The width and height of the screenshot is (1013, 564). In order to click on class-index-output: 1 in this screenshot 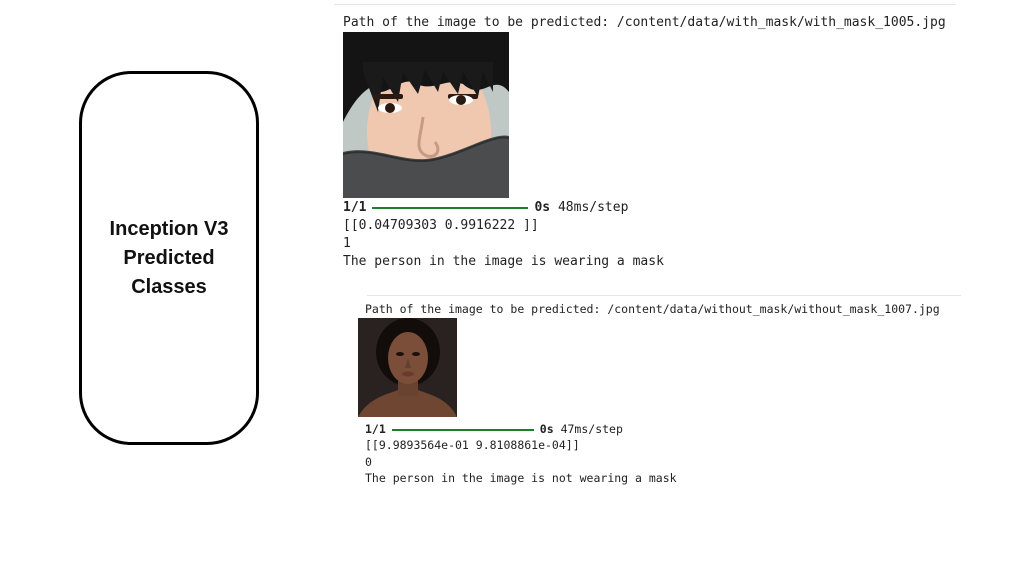, I will do `click(347, 243)`.